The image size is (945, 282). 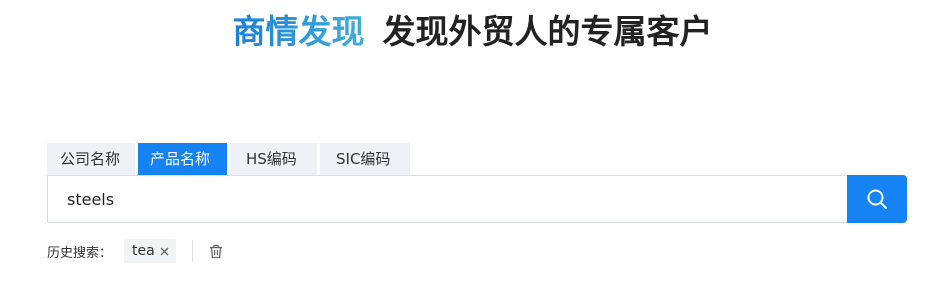 I want to click on divider, so click(x=192, y=251).